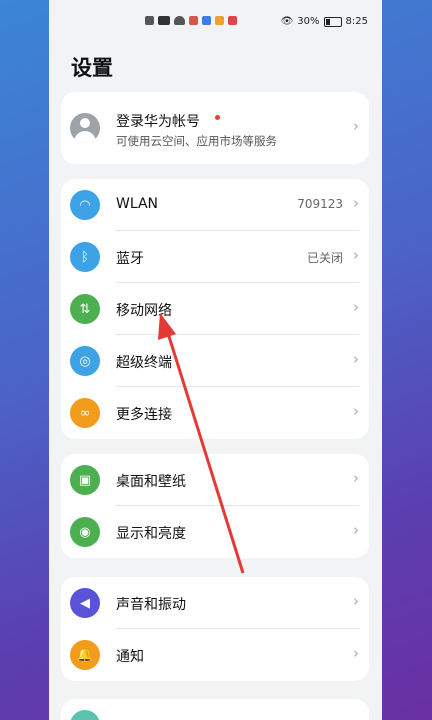 The width and height of the screenshot is (432, 720). What do you see at coordinates (144, 311) in the screenshot?
I see `settings-item-label: 移动网络` at bounding box center [144, 311].